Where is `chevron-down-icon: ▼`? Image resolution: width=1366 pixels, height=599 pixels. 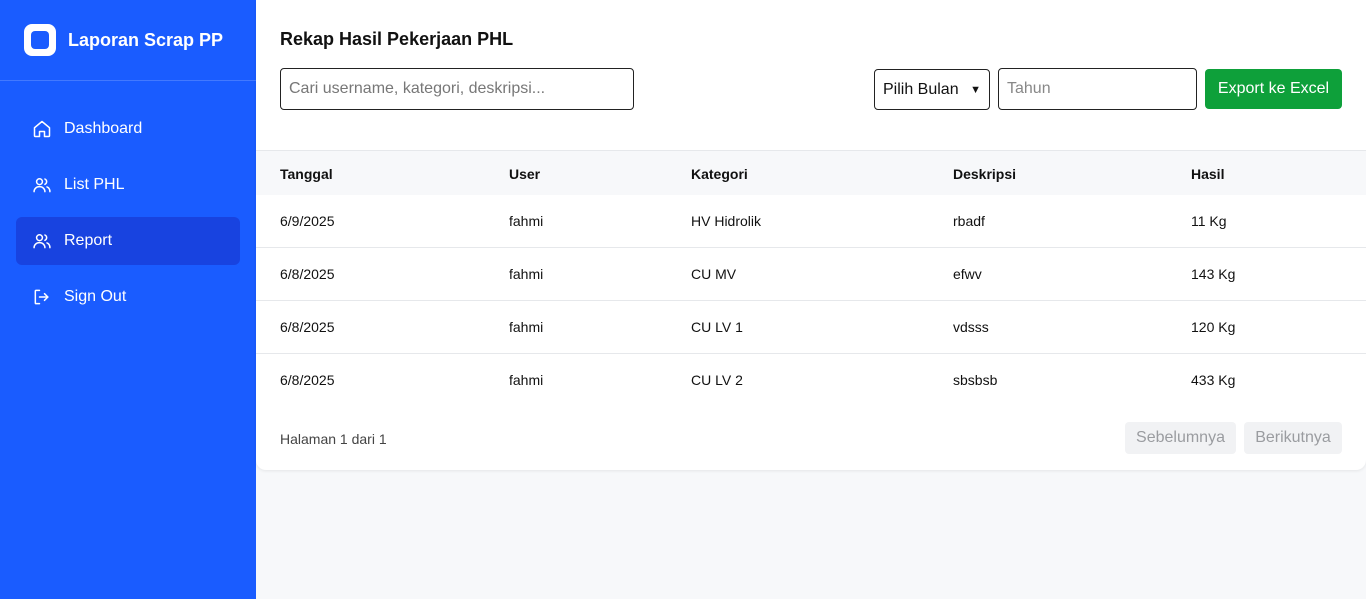 chevron-down-icon: ▼ is located at coordinates (975, 89).